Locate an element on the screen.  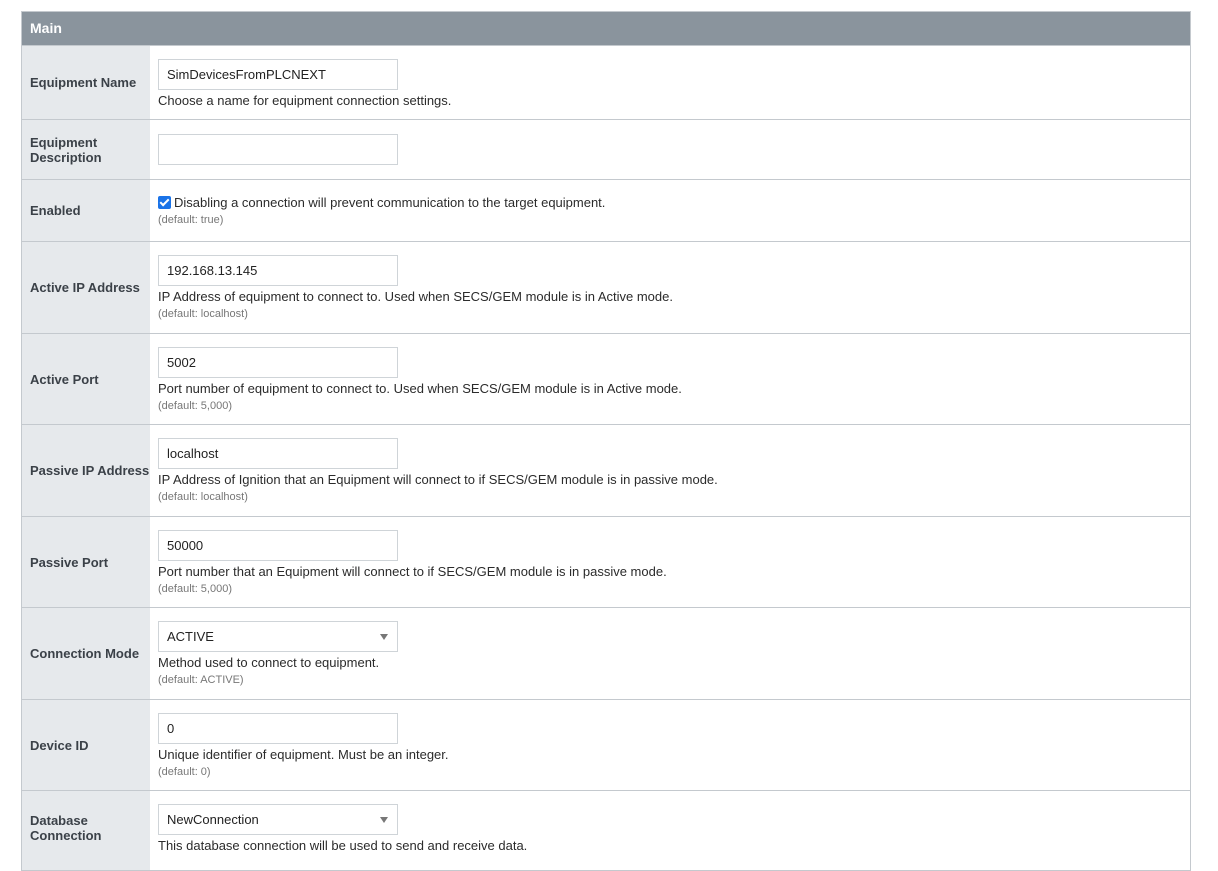
field-default: (default: 0) is located at coordinates (184, 772).